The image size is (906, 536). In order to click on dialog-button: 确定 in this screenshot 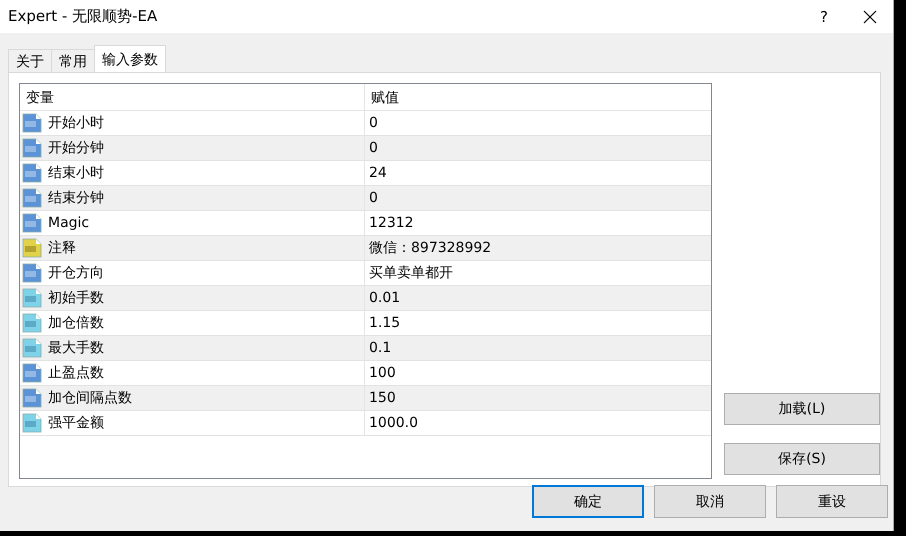, I will do `click(588, 501)`.